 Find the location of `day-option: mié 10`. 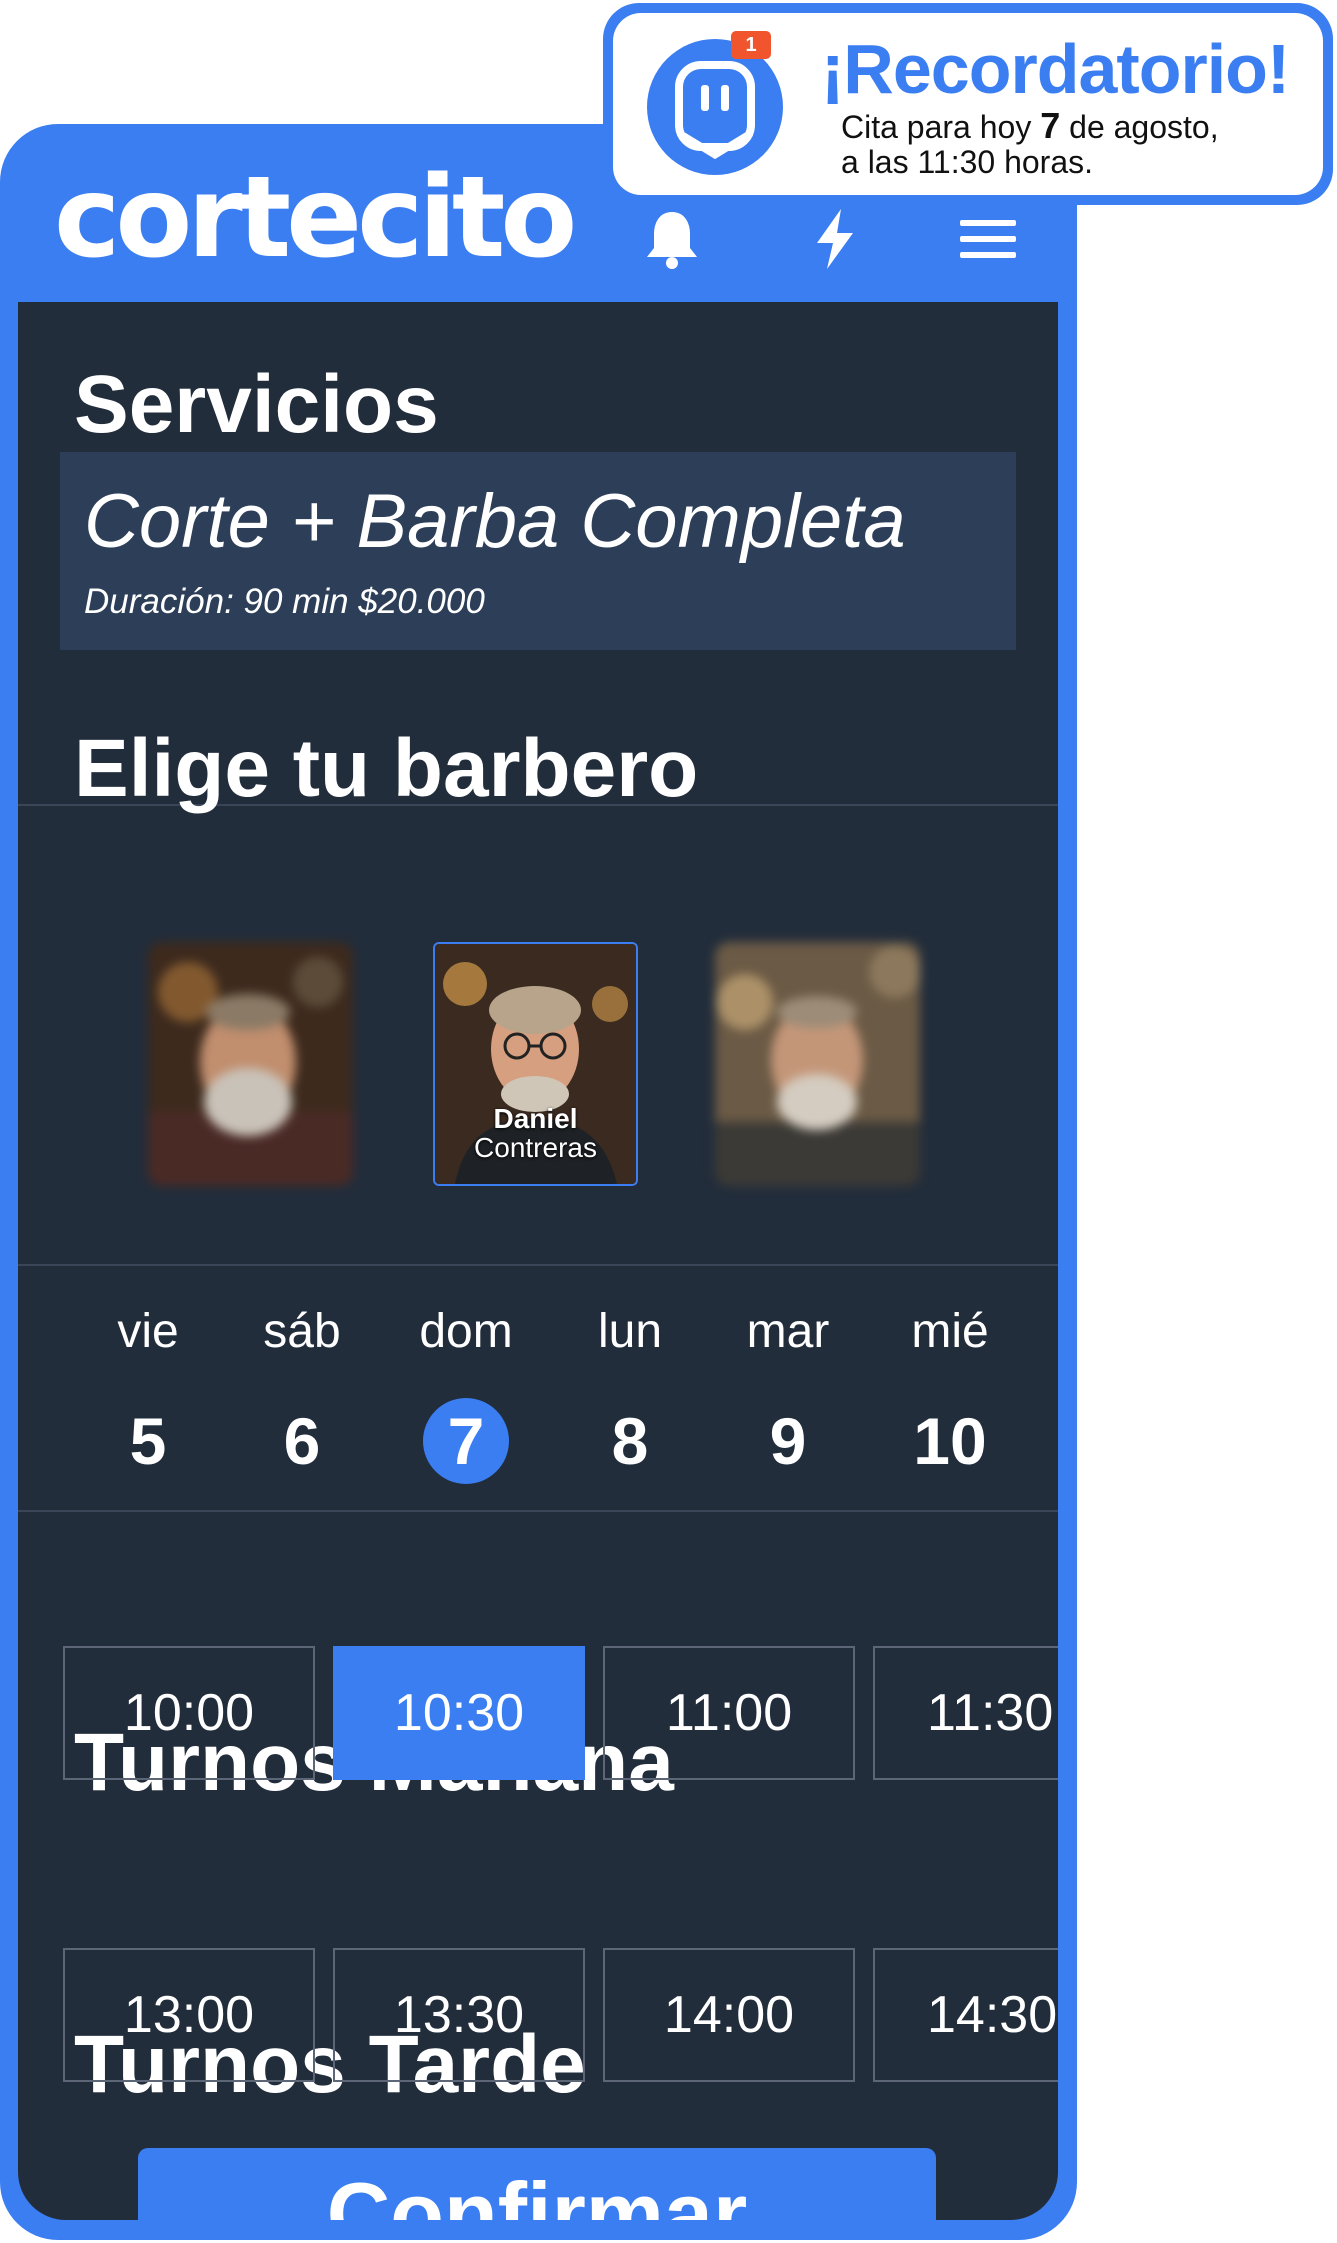

day-option: mié 10 is located at coordinates (950, 1393).